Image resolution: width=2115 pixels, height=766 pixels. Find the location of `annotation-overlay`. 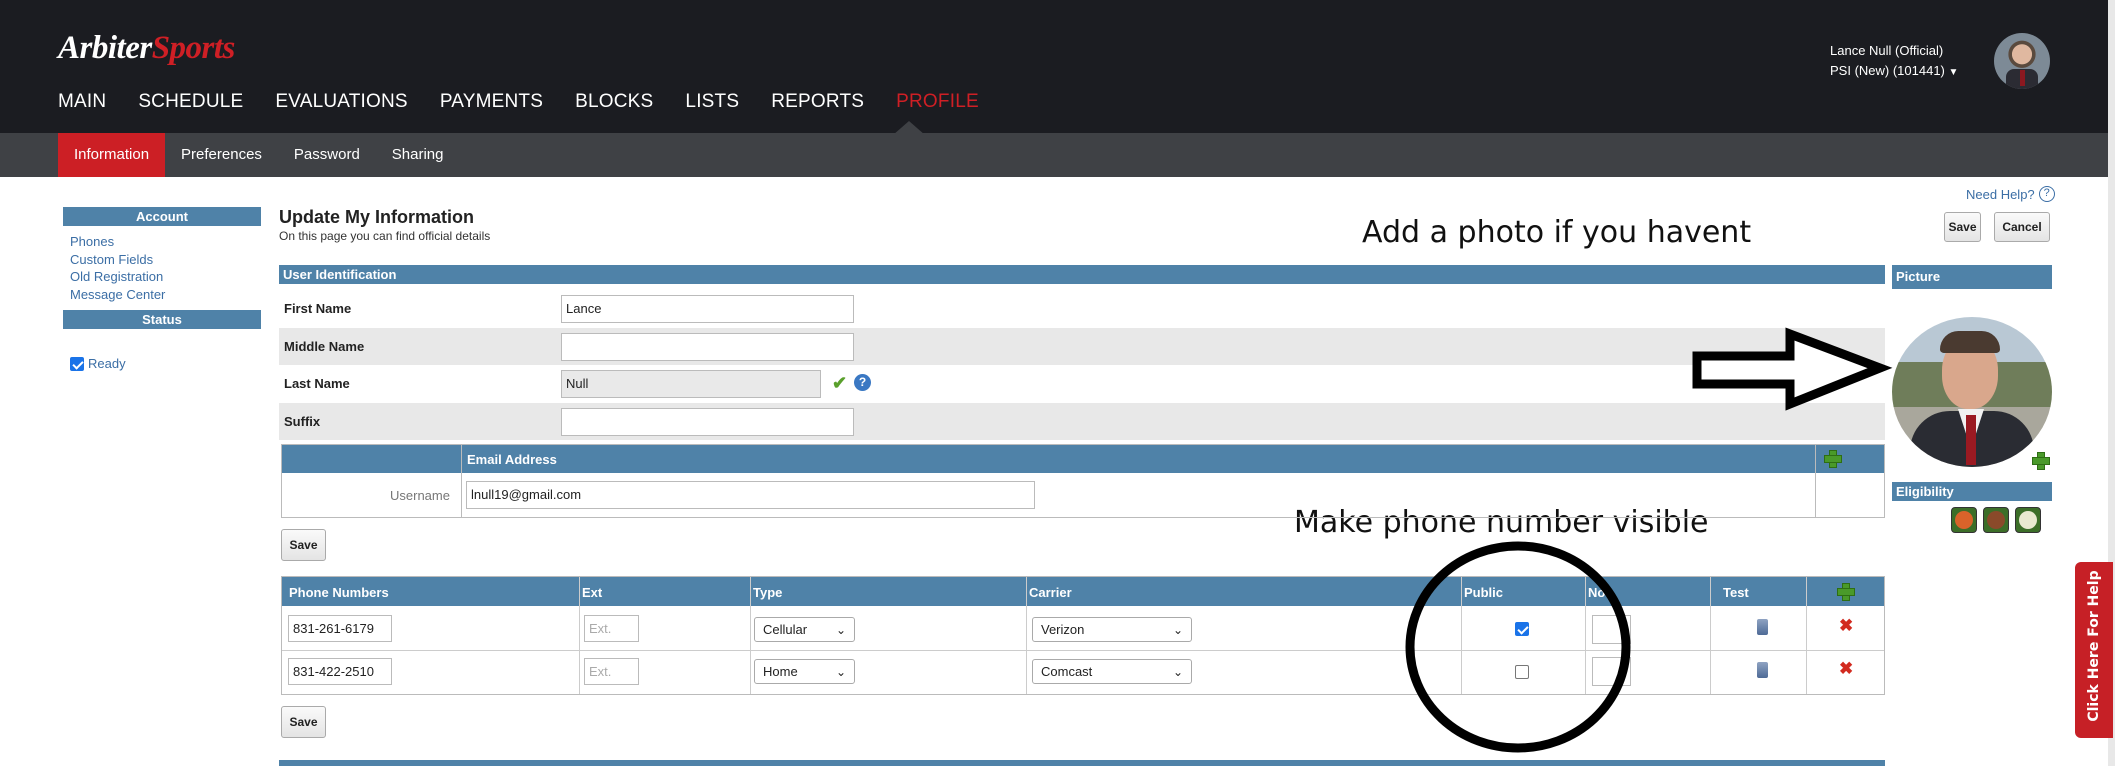

annotation-overlay is located at coordinates (1649, 540).